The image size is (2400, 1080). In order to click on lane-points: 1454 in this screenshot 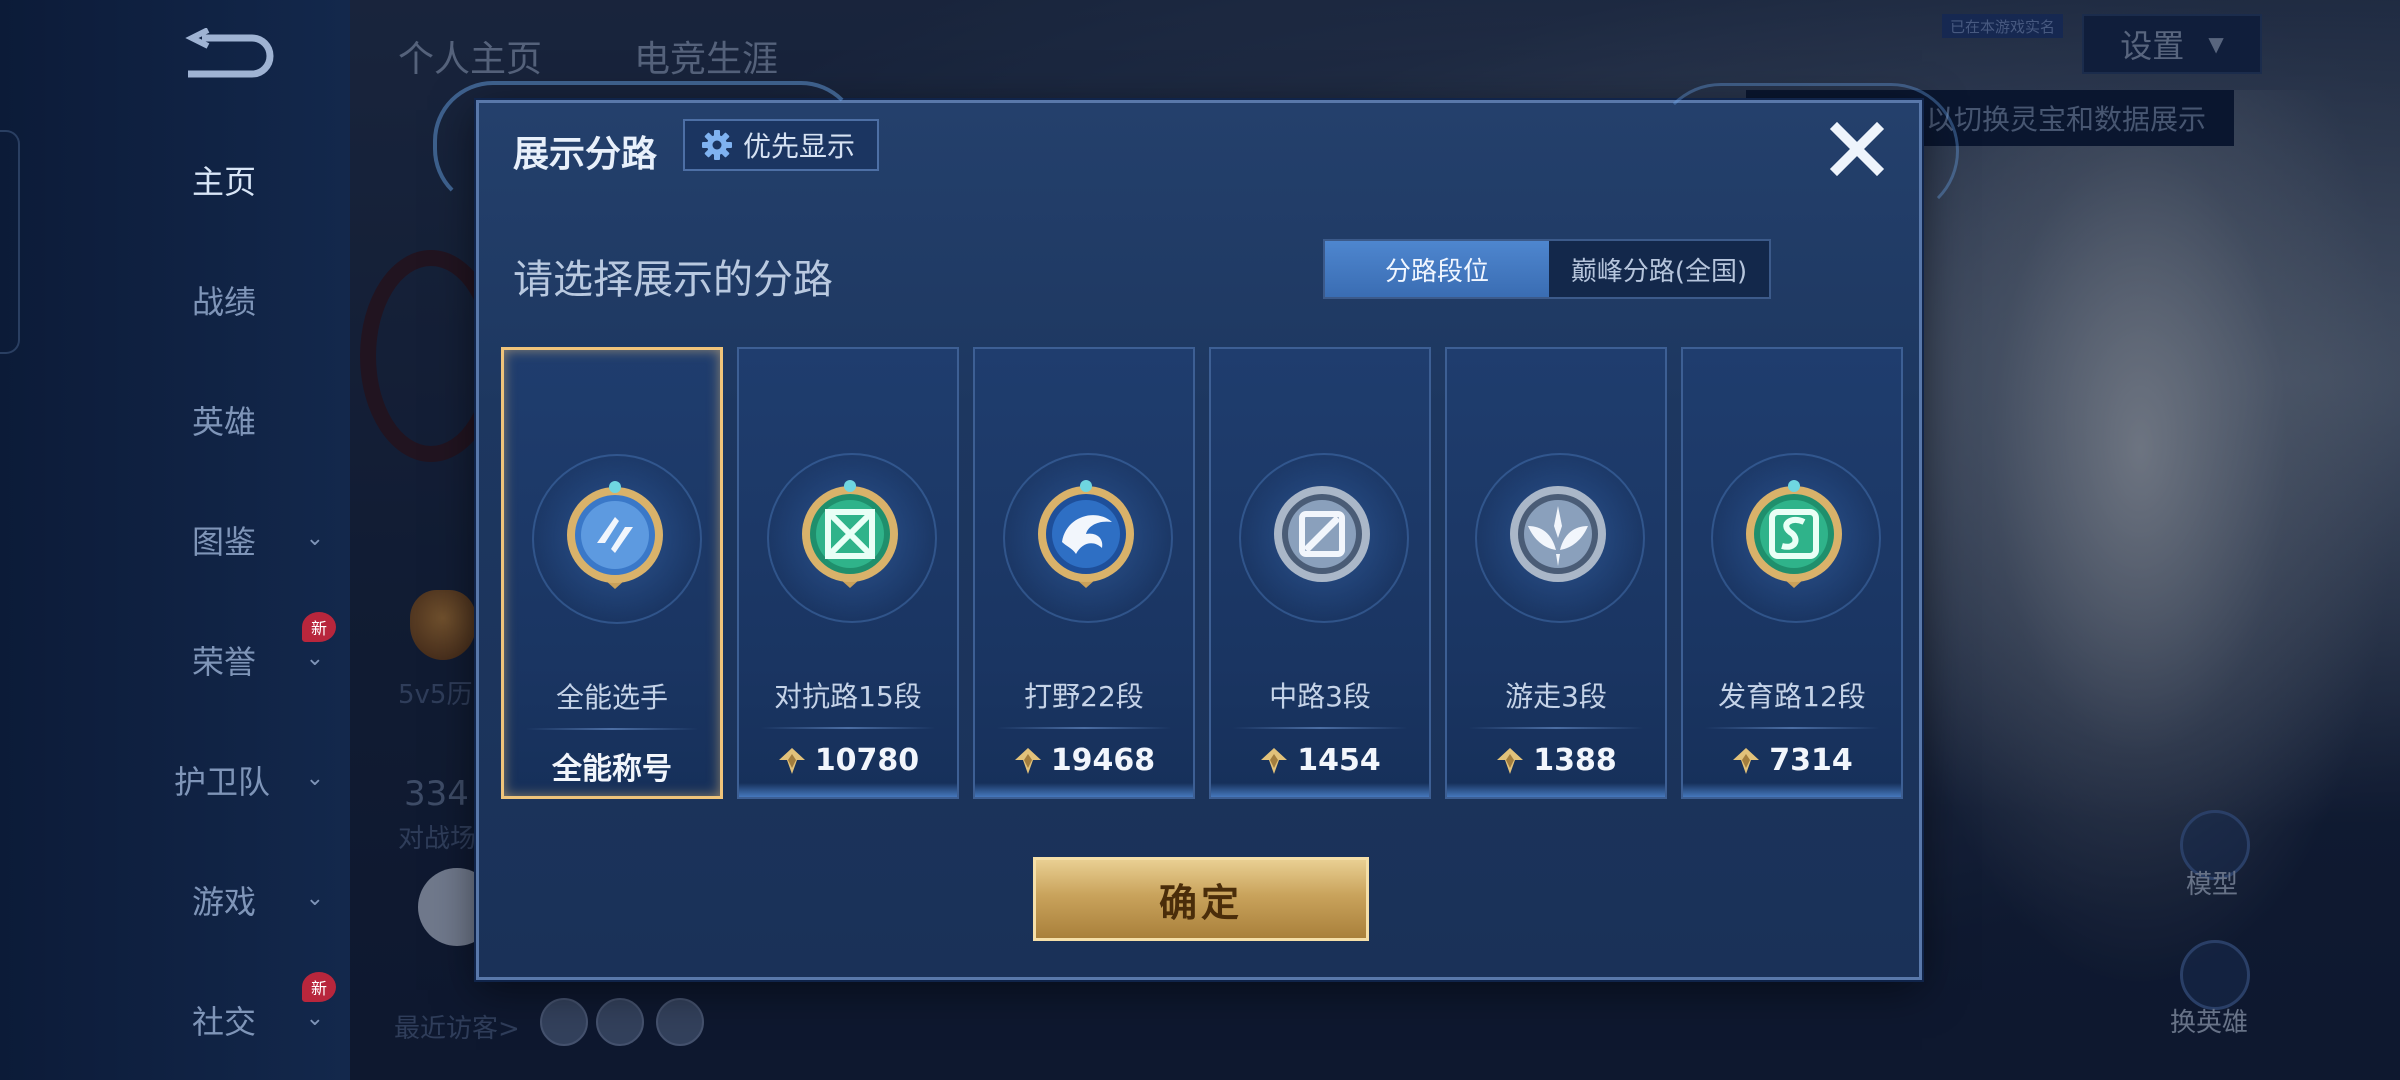, I will do `click(1339, 760)`.